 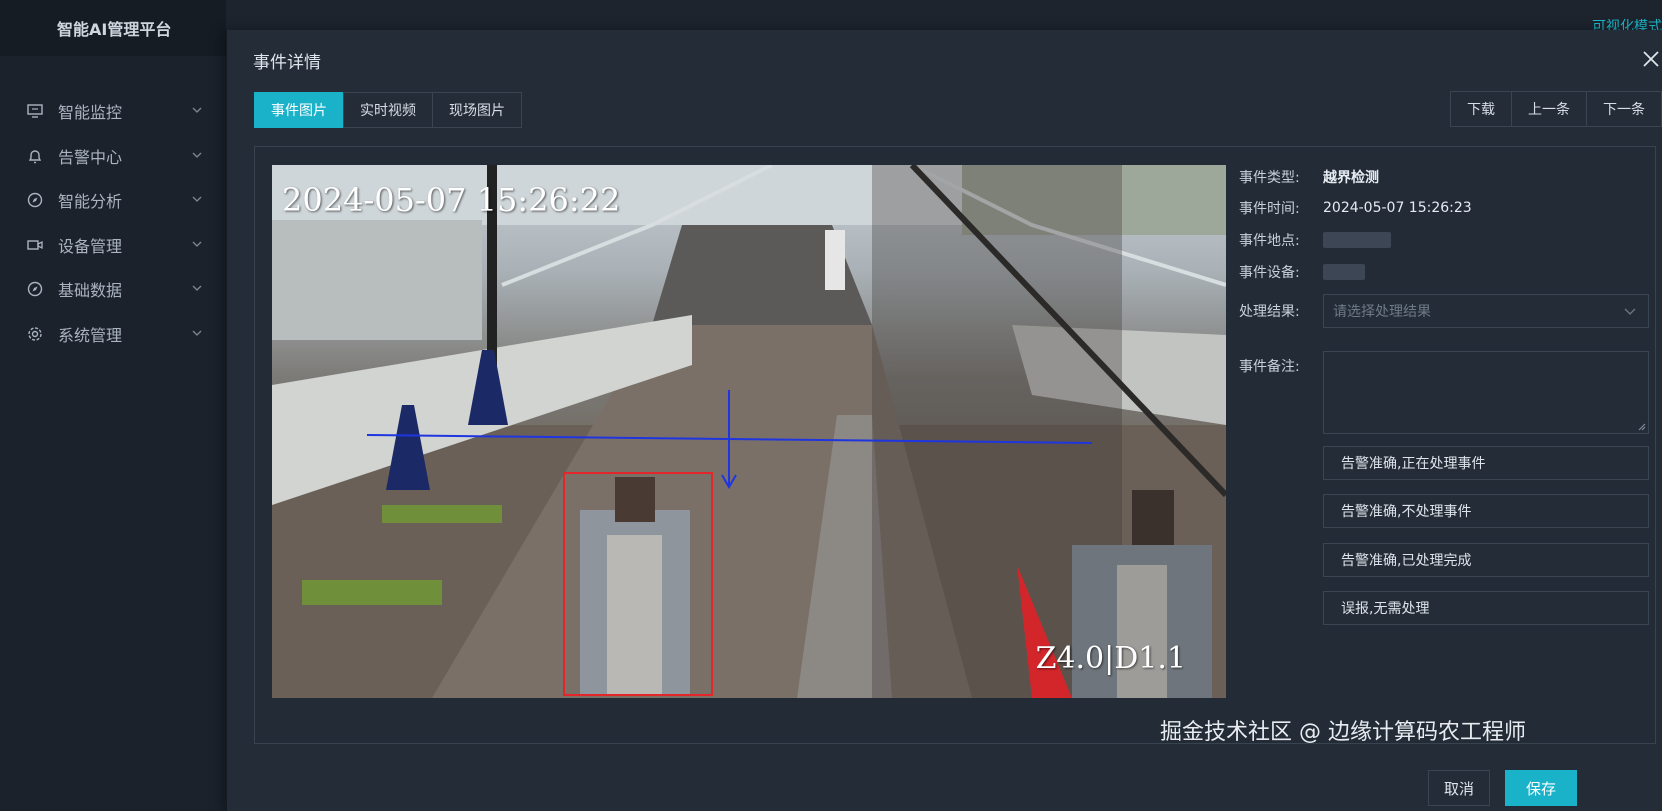 What do you see at coordinates (35, 111) in the screenshot?
I see `monitor-icon` at bounding box center [35, 111].